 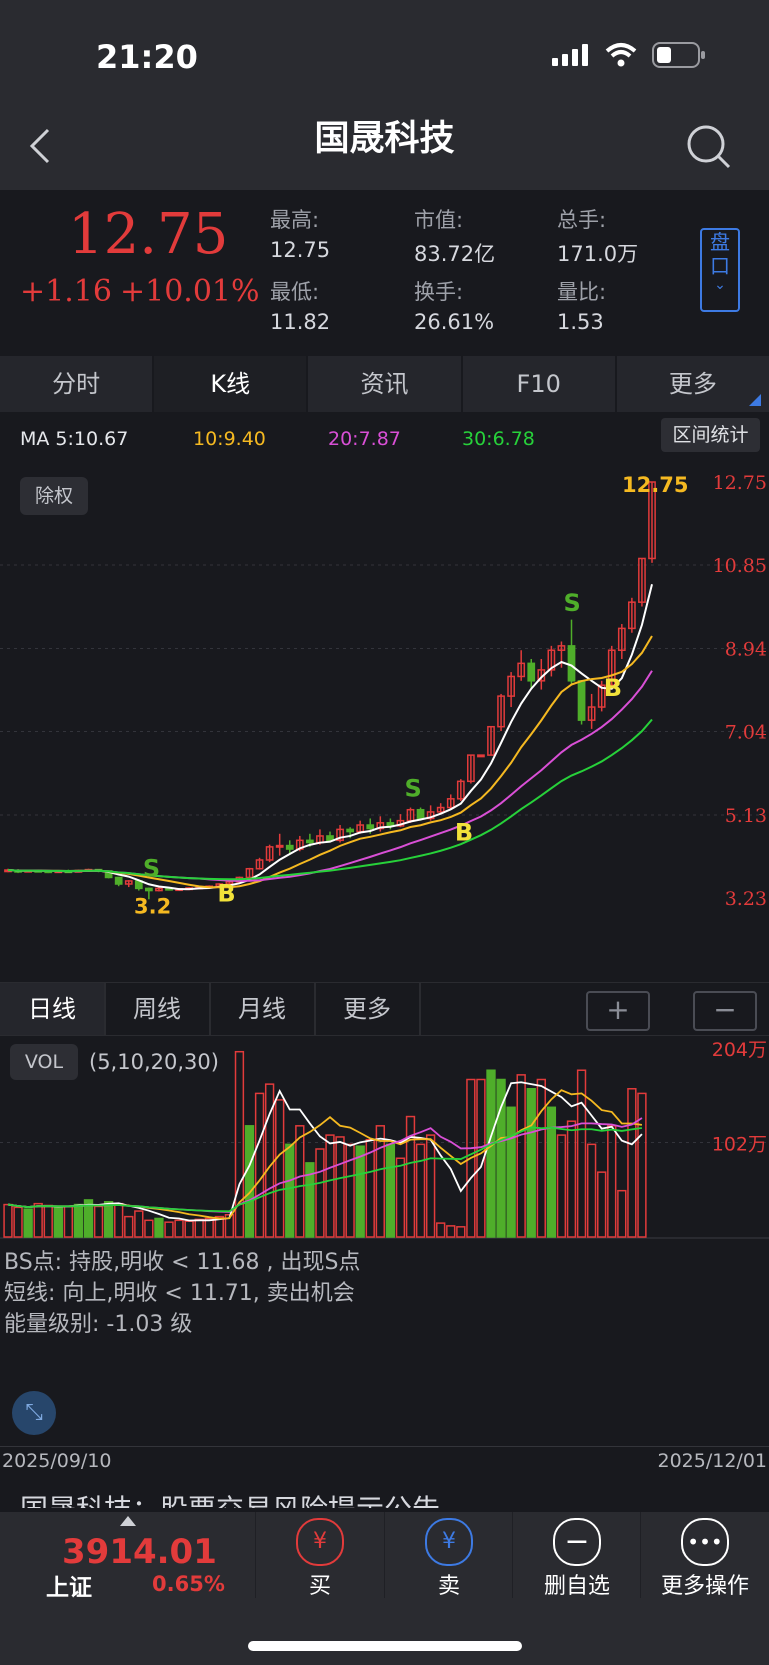 I want to click on battery-icon, so click(x=678, y=55).